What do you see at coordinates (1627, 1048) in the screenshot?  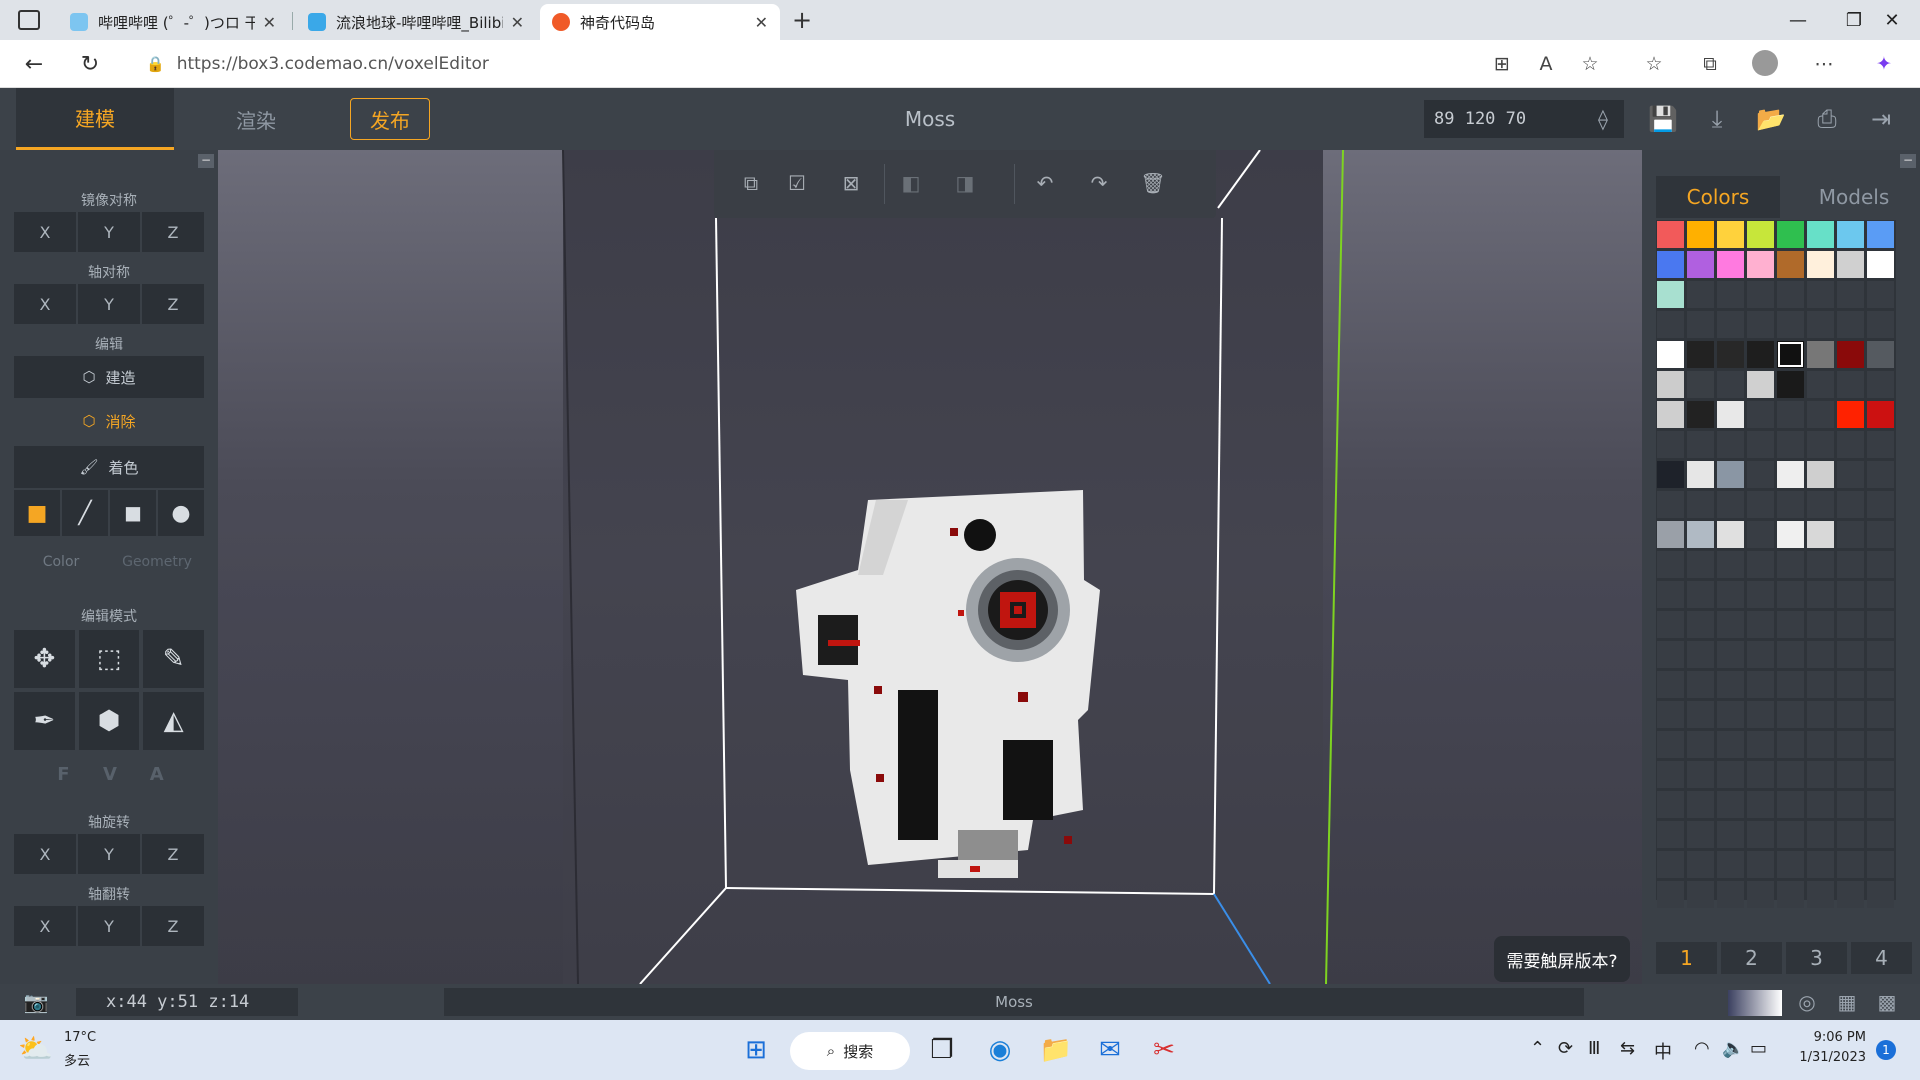 I see `tray-transfer-icon: ⇆` at bounding box center [1627, 1048].